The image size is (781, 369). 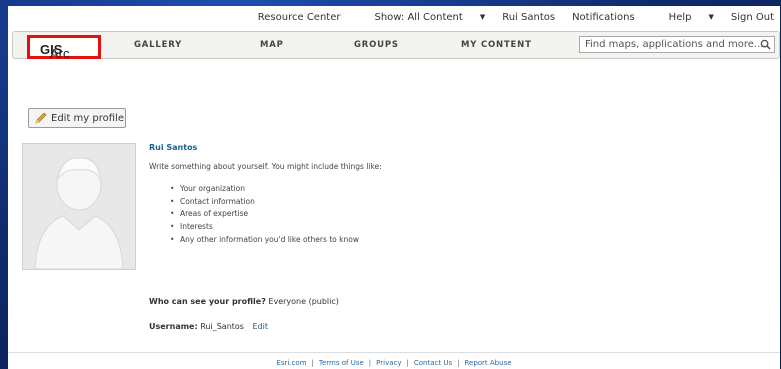 What do you see at coordinates (272, 45) in the screenshot?
I see `nav-map: MAP` at bounding box center [272, 45].